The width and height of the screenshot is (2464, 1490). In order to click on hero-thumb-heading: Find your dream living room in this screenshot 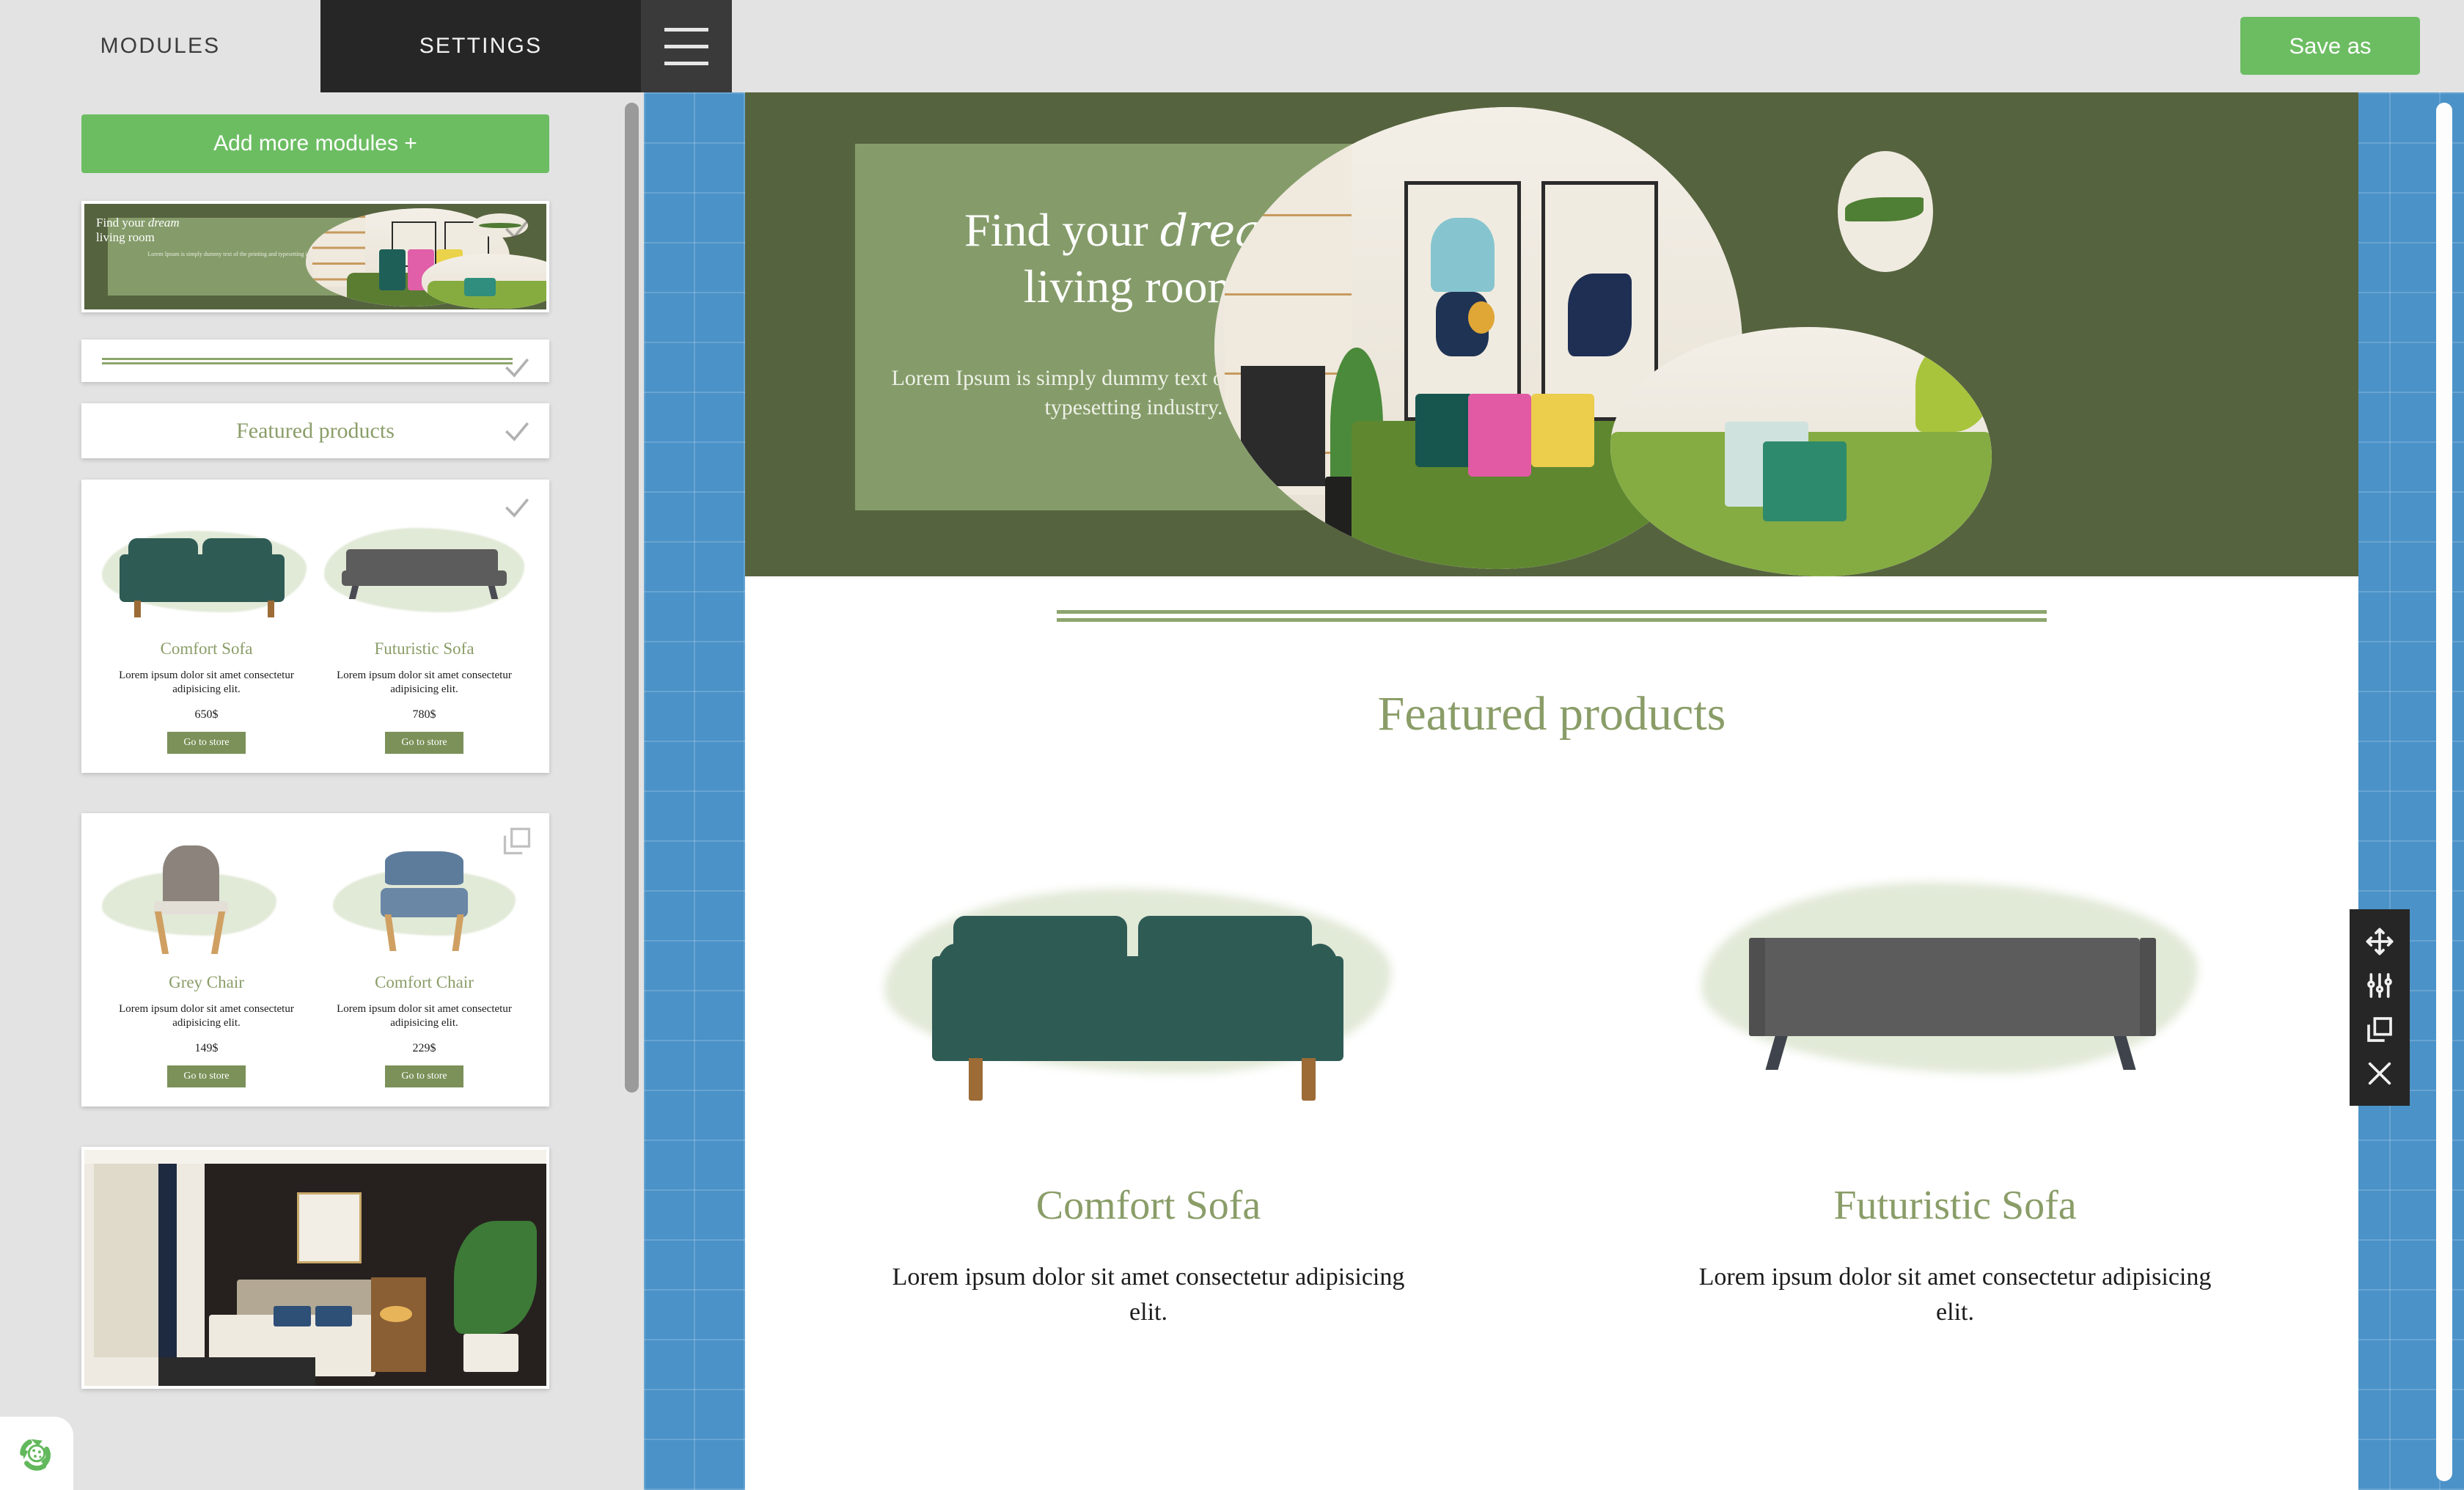, I will do `click(138, 230)`.